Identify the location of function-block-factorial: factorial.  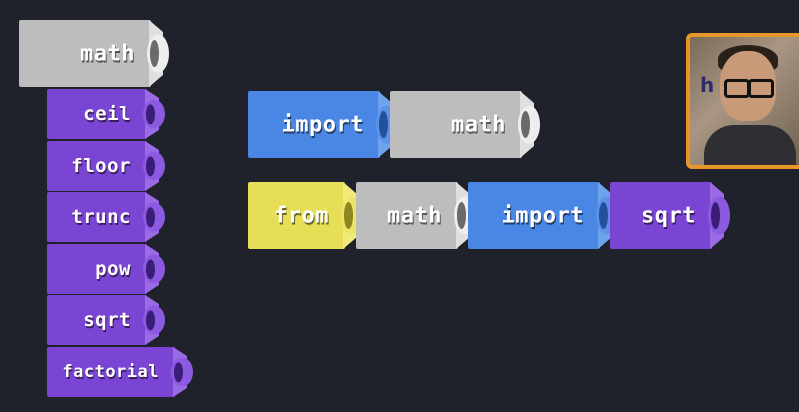
(120, 372).